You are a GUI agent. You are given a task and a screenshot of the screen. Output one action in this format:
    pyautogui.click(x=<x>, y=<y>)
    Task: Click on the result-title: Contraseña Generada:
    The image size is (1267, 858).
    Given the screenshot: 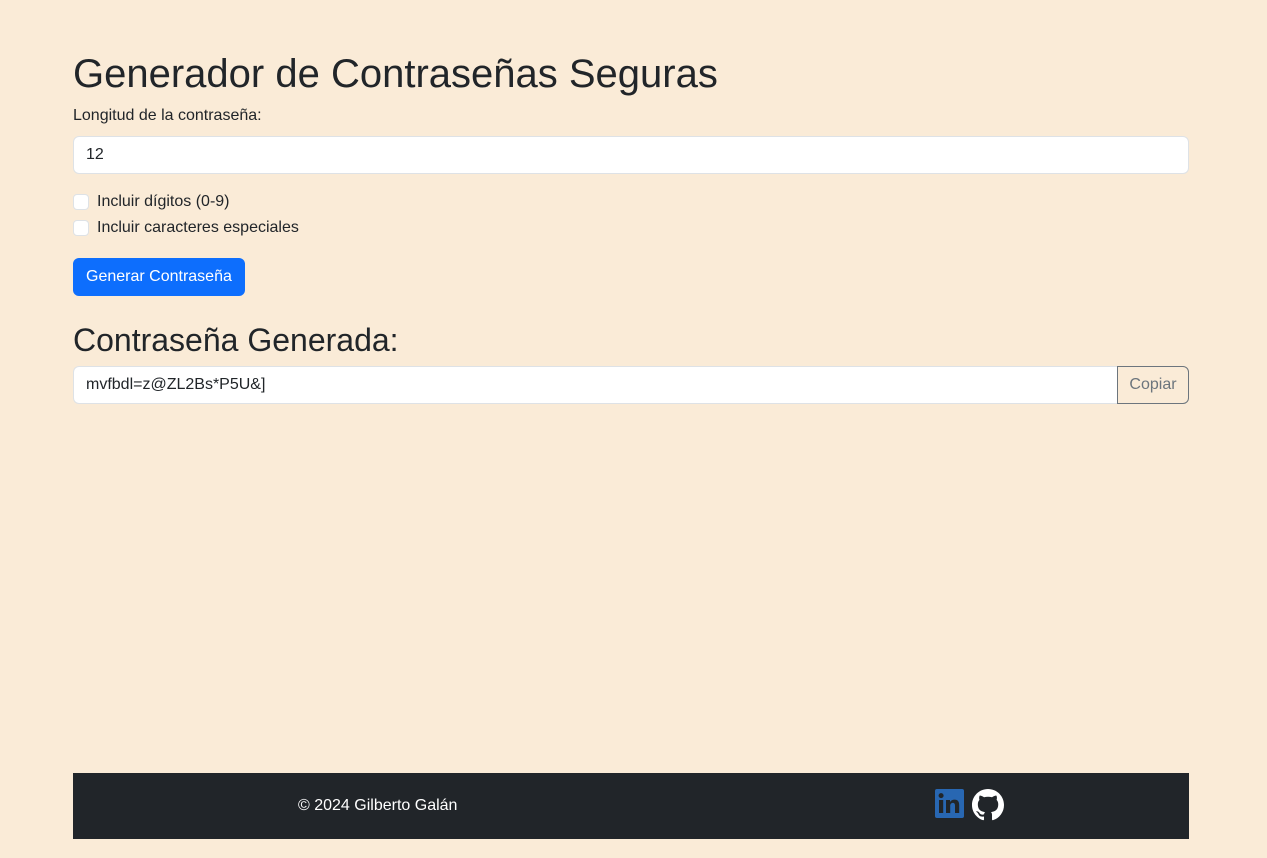 What is the action you would take?
    pyautogui.click(x=236, y=340)
    